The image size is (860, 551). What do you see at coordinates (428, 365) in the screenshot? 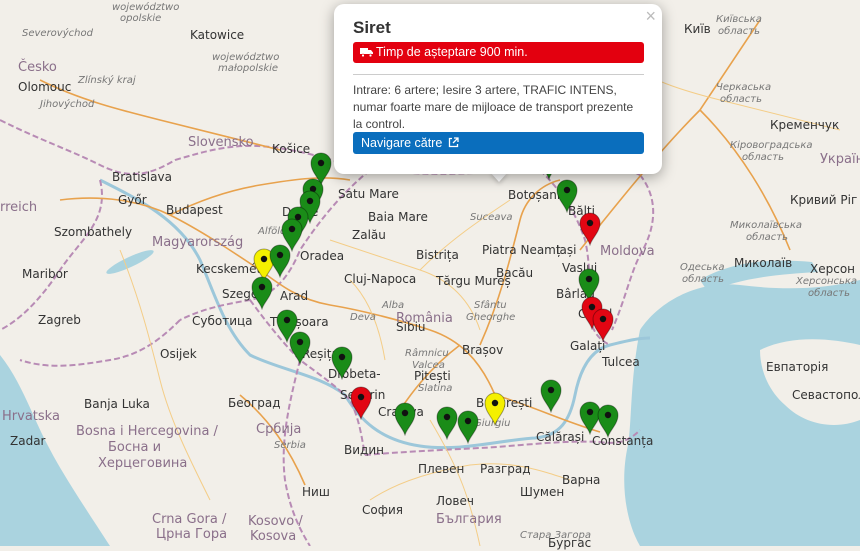
I see `map-label: Valcea` at bounding box center [428, 365].